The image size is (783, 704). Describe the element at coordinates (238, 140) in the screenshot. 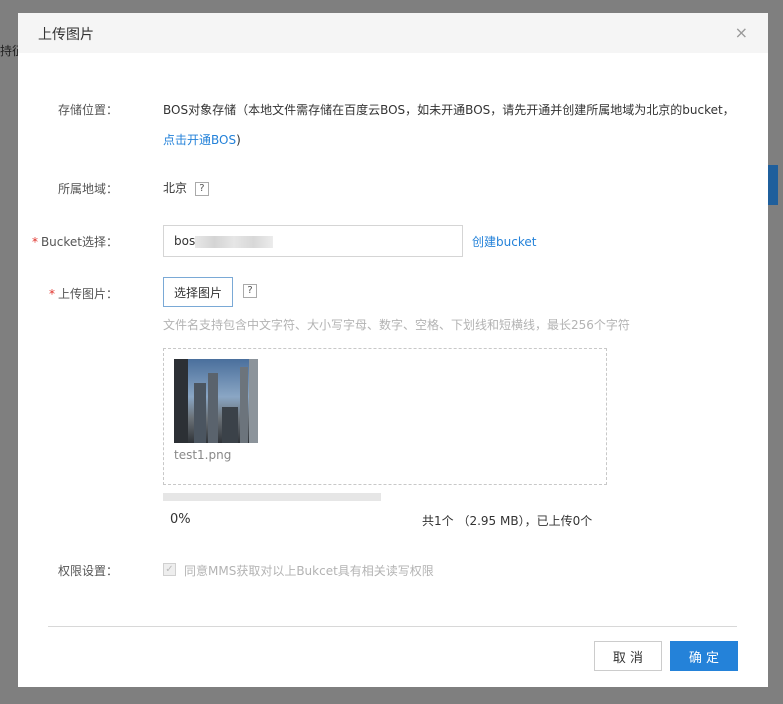

I see `storage-close-paren: )` at that location.